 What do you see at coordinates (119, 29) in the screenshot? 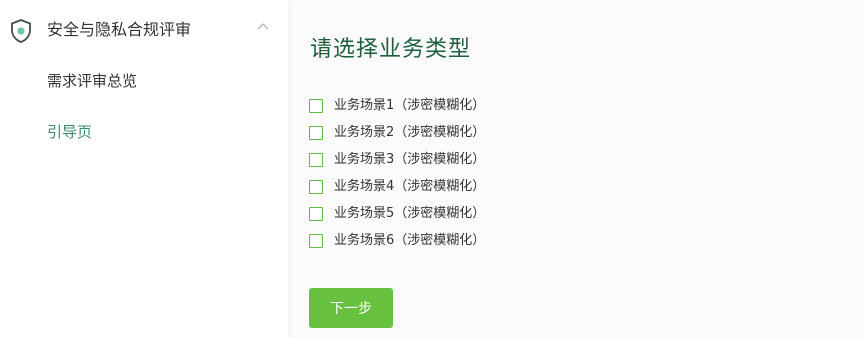
I see `sidebar-group-label: 安全与隐私合规评审` at bounding box center [119, 29].